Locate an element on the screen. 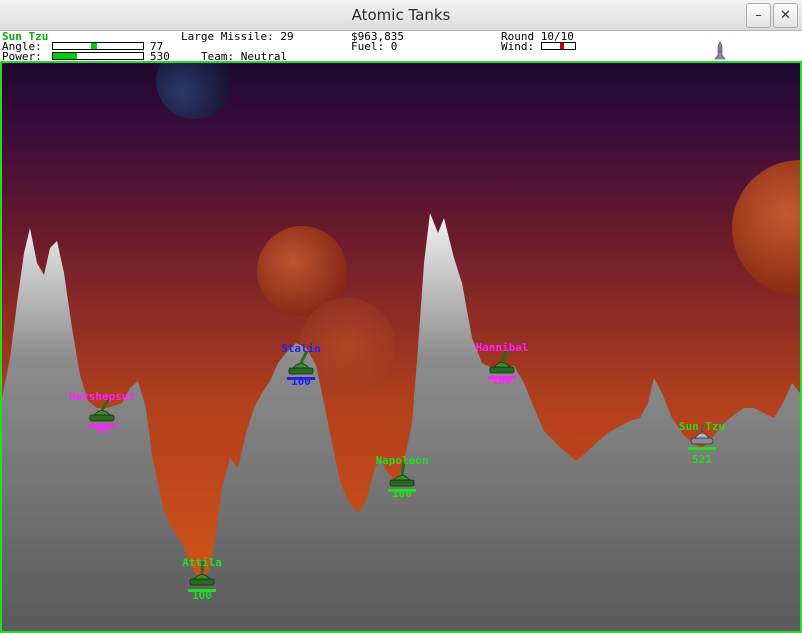  wind-meter-marker is located at coordinates (562, 46).